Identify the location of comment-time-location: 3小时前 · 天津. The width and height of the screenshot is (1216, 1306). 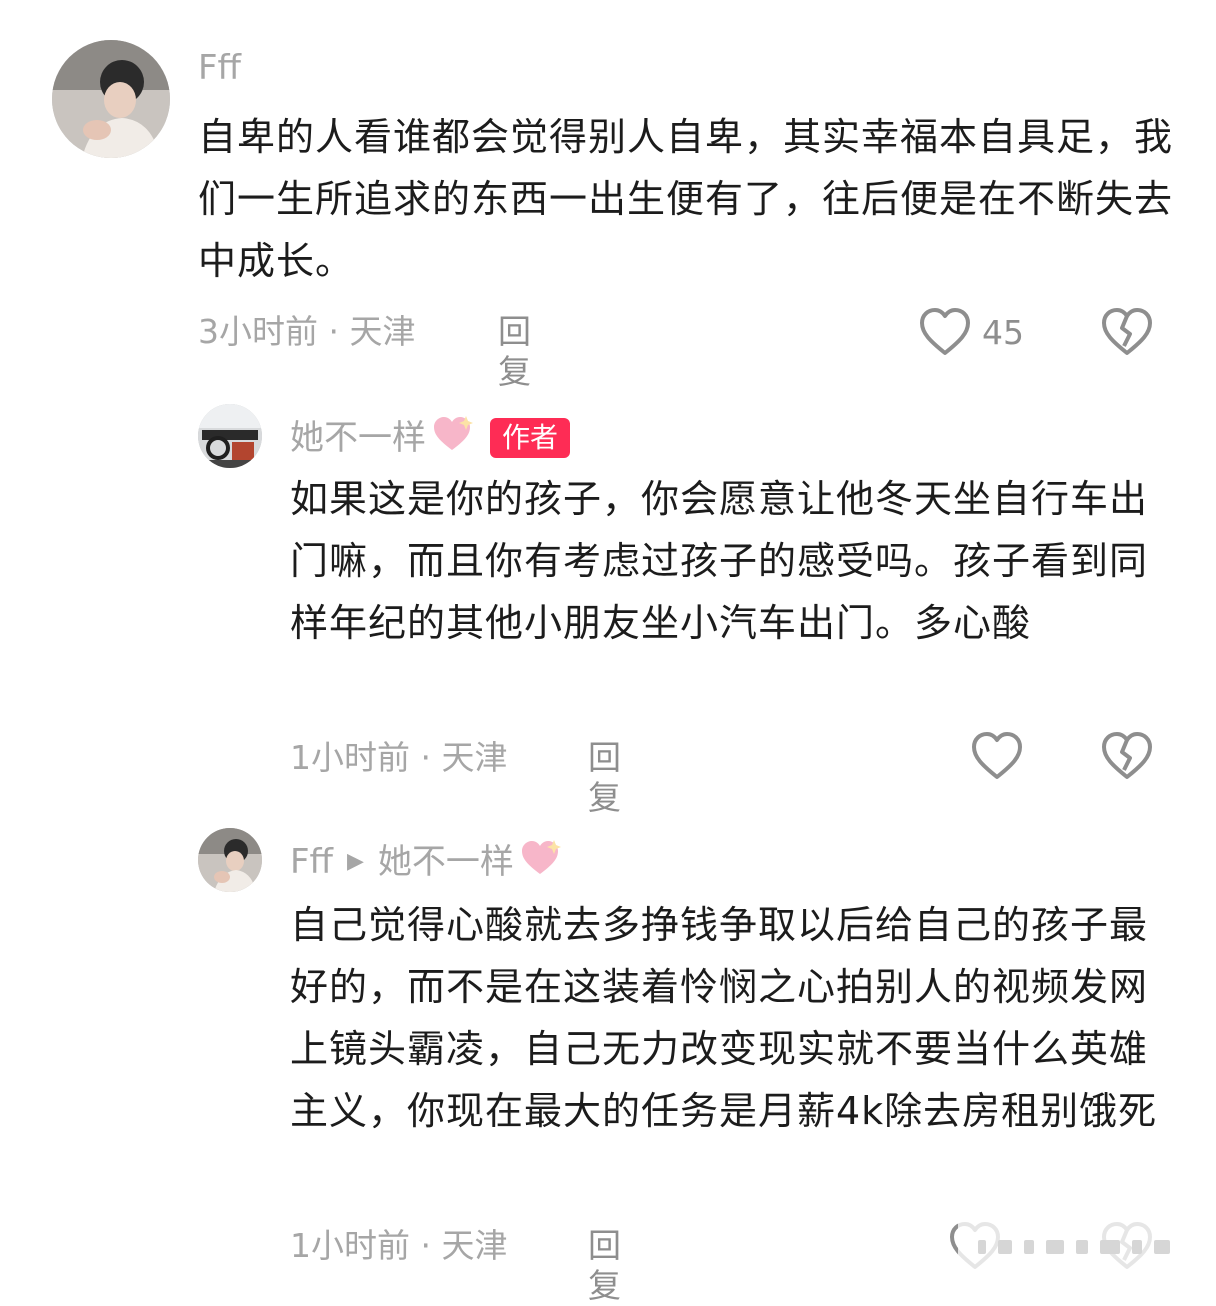
(307, 331).